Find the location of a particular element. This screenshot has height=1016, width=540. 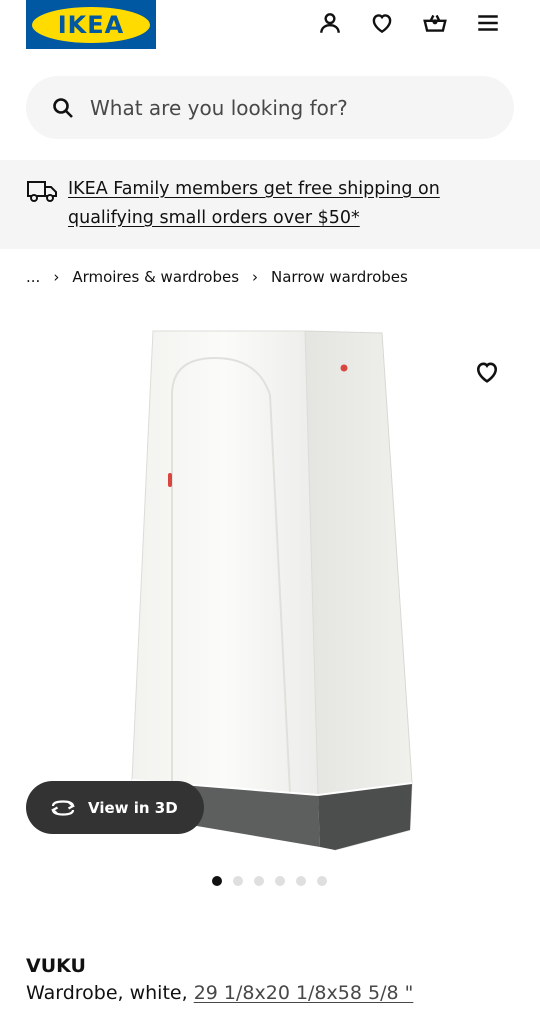

account-icon is located at coordinates (330, 23).